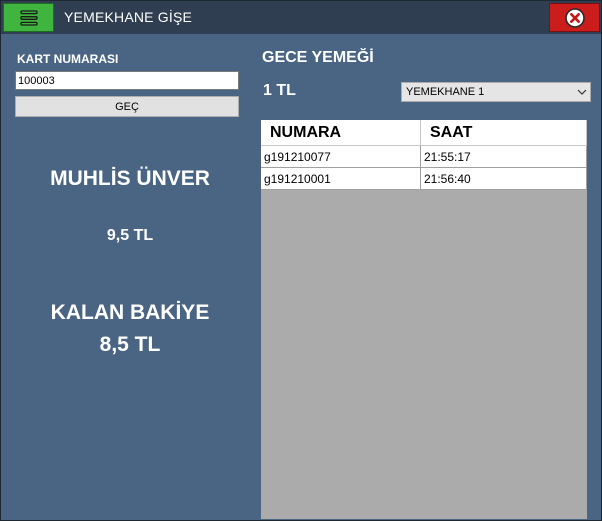  What do you see at coordinates (127, 80) in the screenshot?
I see `card-number-input` at bounding box center [127, 80].